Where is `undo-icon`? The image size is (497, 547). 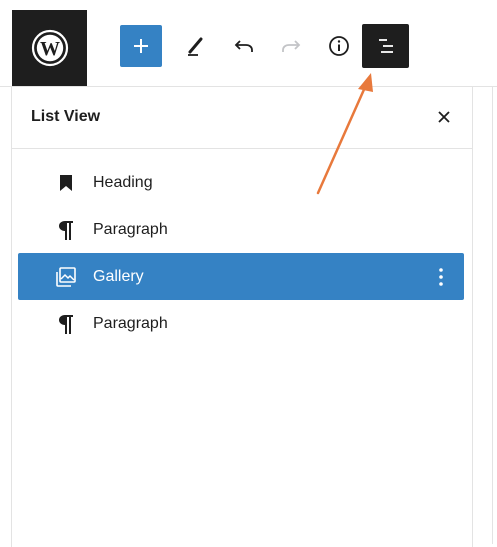 undo-icon is located at coordinates (243, 46).